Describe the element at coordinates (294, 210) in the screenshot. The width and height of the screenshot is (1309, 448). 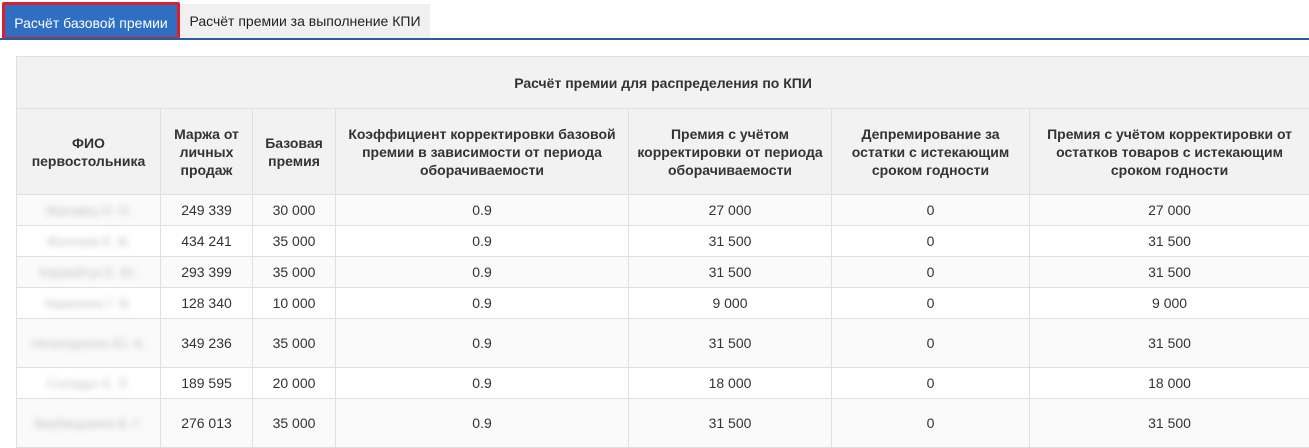
I see `cell-base-bonus: 30 000` at that location.